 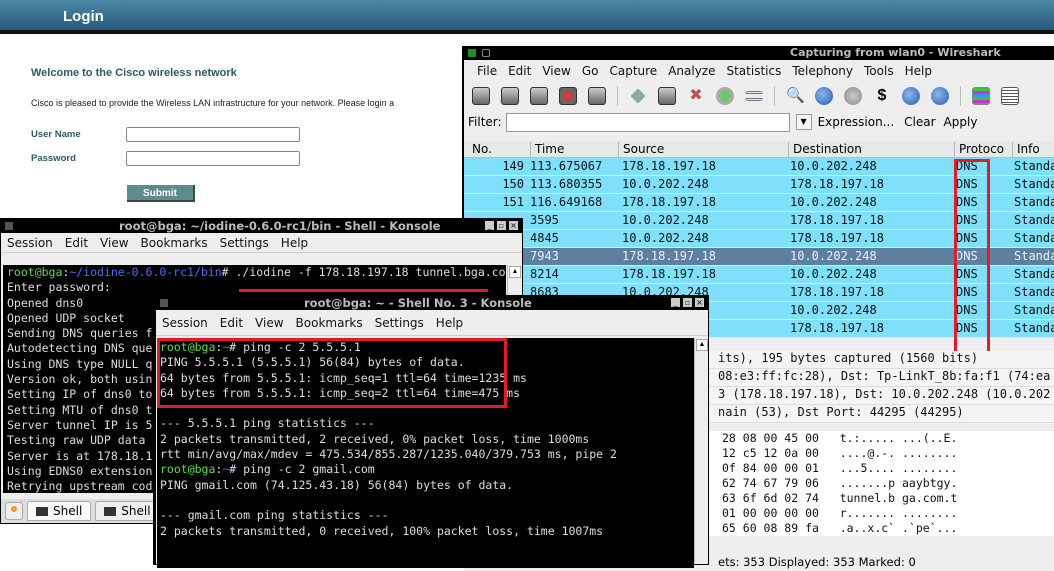 What do you see at coordinates (701, 451) in the screenshot?
I see `scrollbar: ▲` at bounding box center [701, 451].